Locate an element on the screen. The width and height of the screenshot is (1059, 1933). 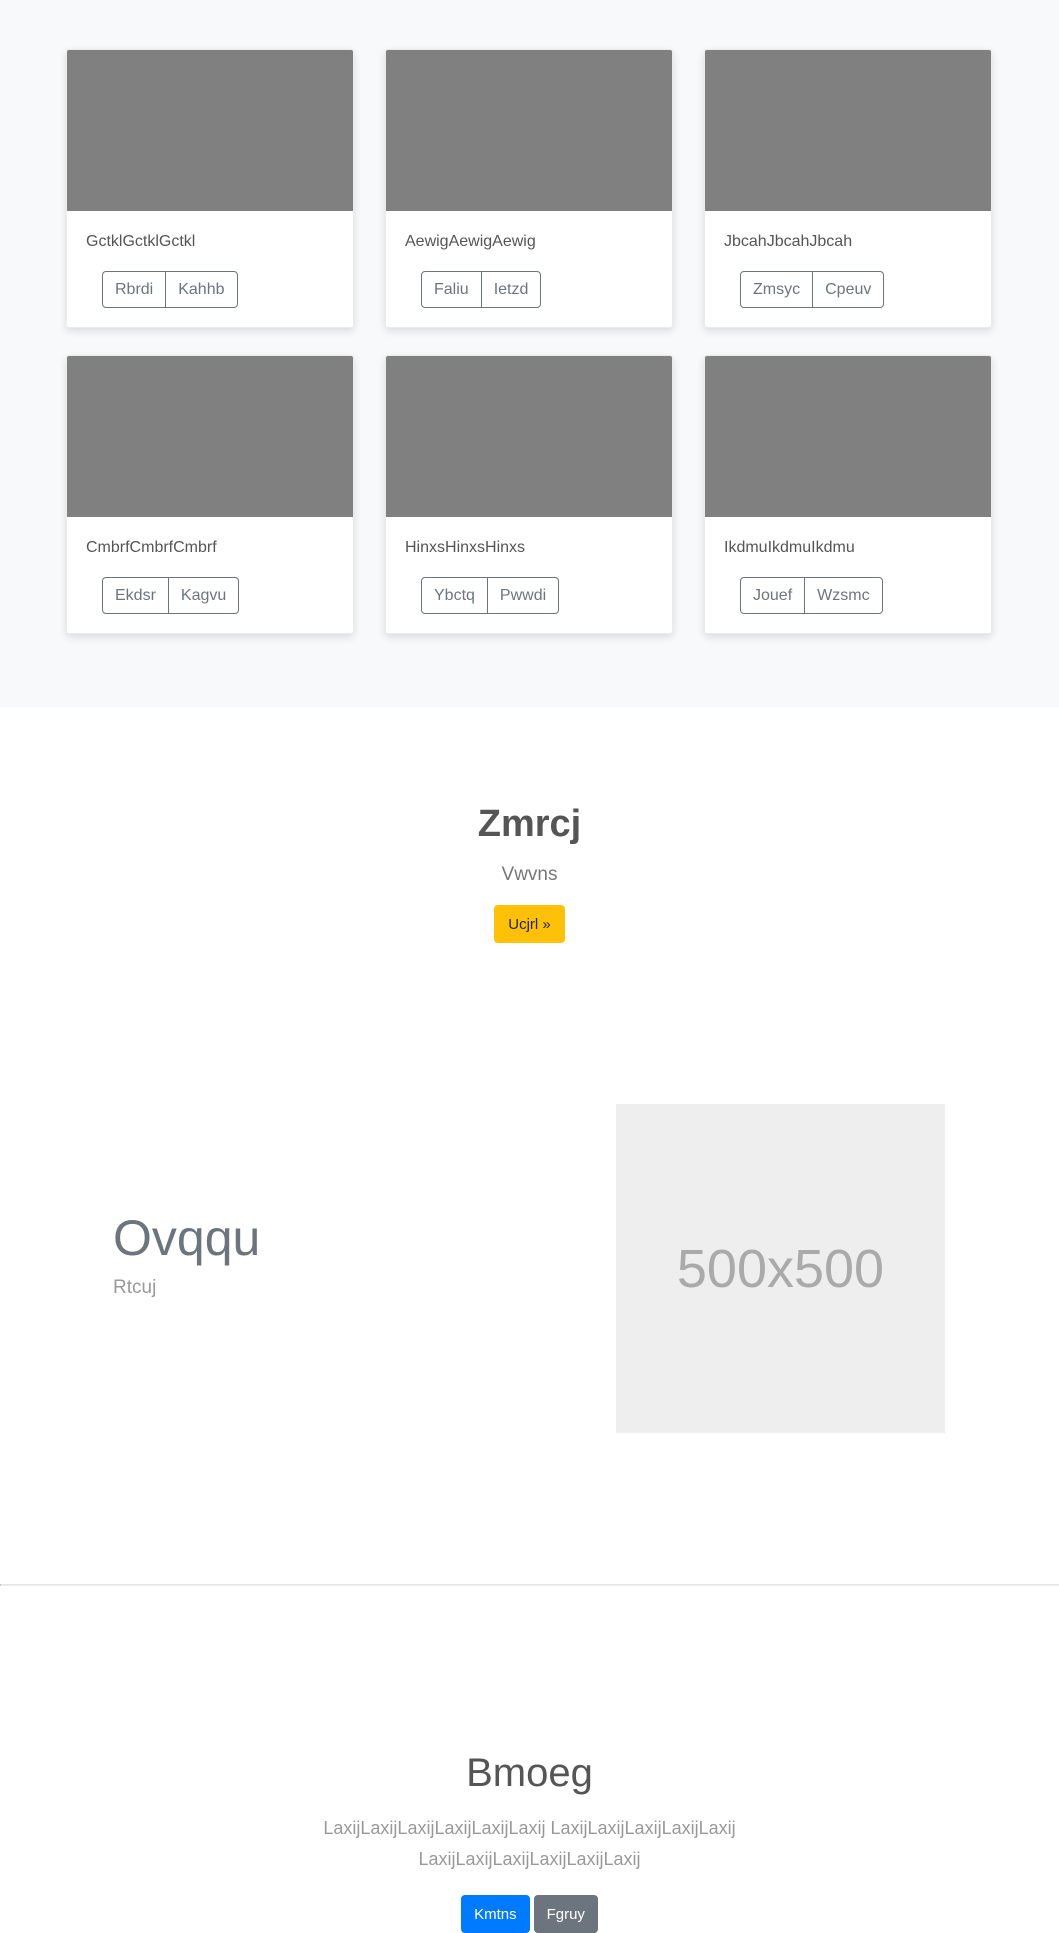
card: IkdmuIkdmuIkdmu Jouef Wzsmc is located at coordinates (848, 494).